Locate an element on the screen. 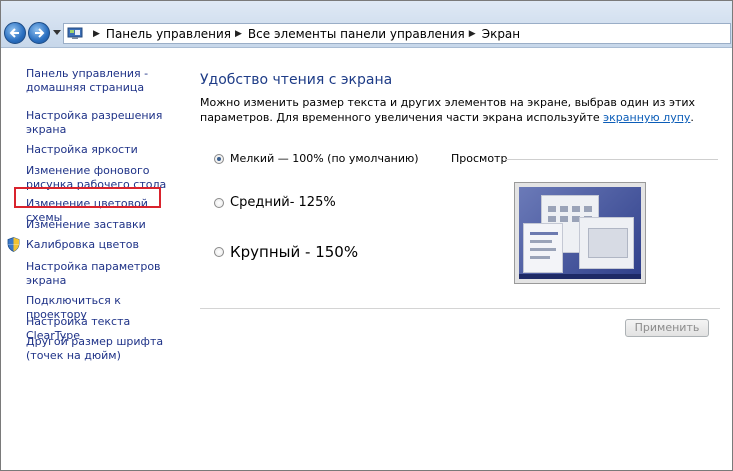 This screenshot has width=733, height=471. back-arrow-icon is located at coordinates (14, 33).